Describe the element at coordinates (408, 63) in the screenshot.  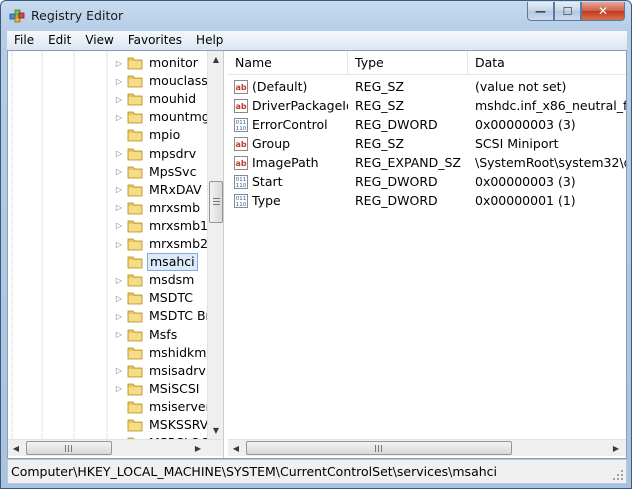
I see `column-type-header: Type` at that location.